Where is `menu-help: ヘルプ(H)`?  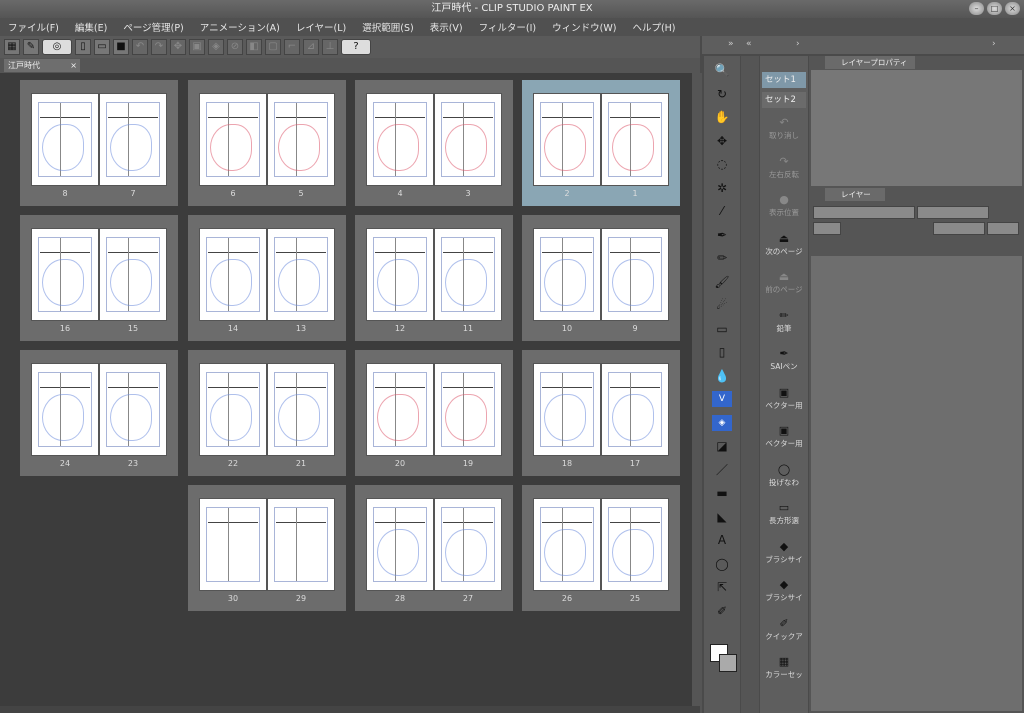
menu-help: ヘルプ(H) is located at coordinates (653, 27).